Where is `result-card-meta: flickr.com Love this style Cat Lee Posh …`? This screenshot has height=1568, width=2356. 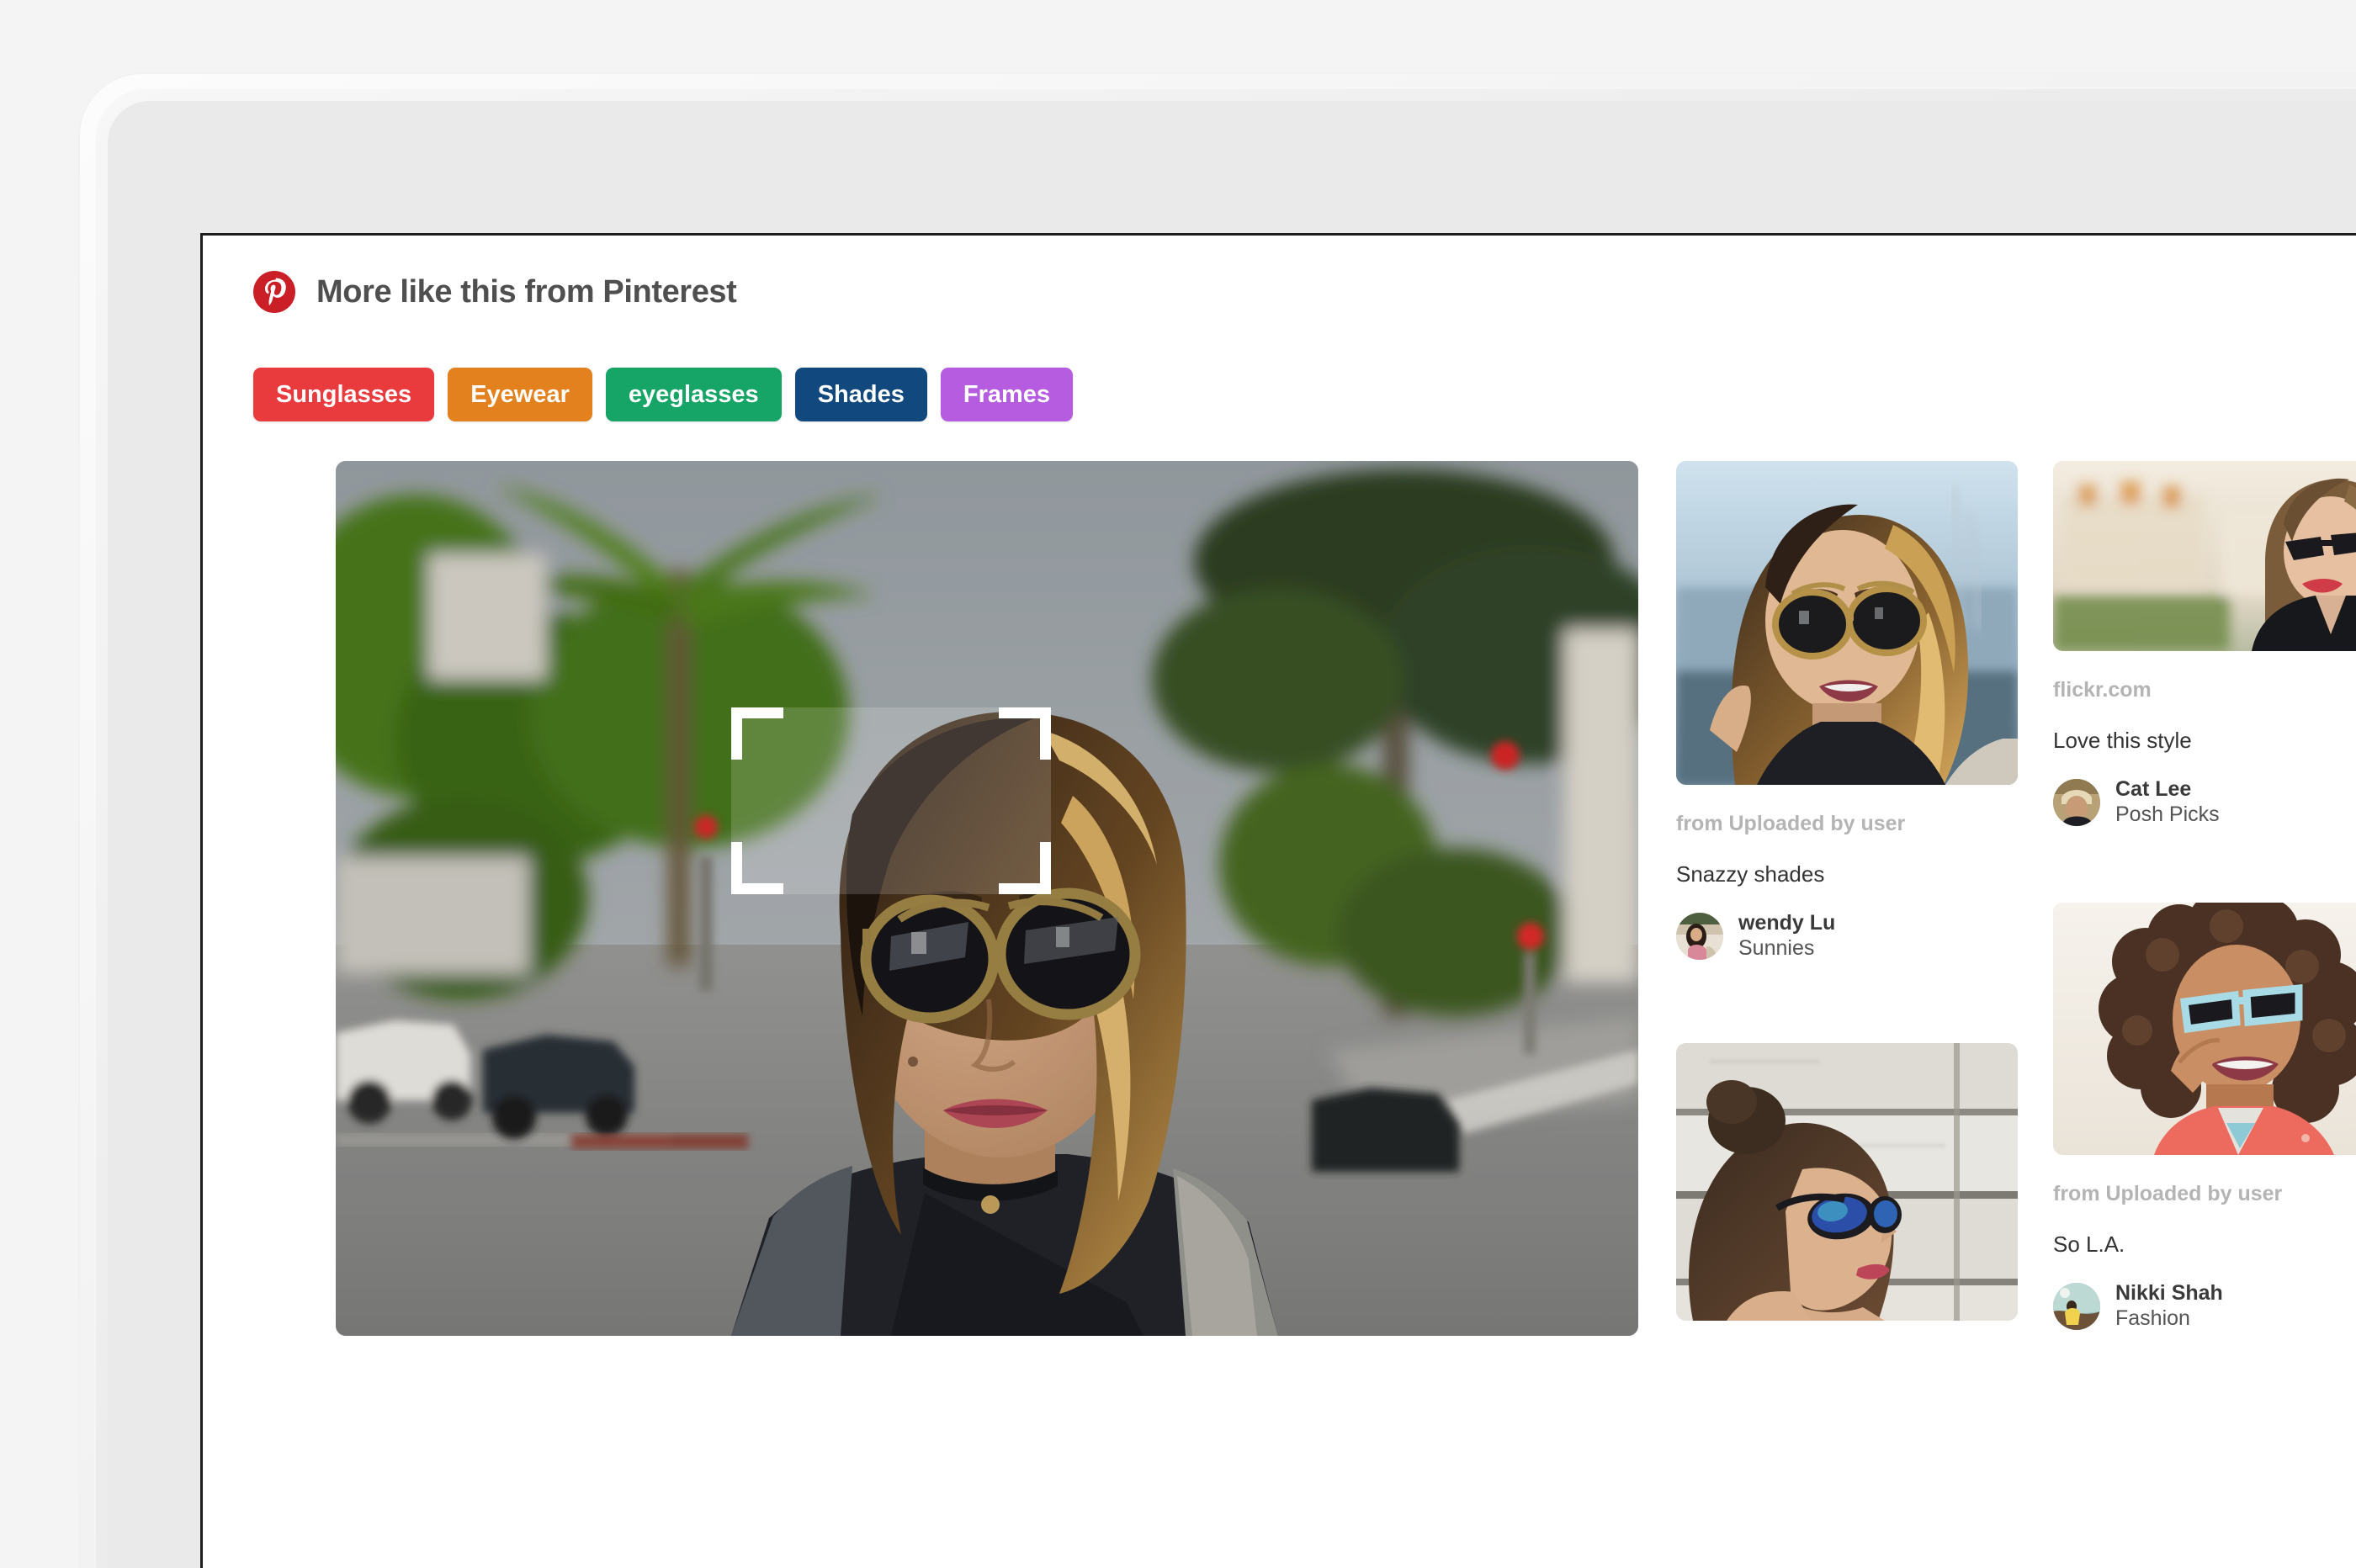 result-card-meta: flickr.com Love this style Cat Lee Posh … is located at coordinates (2204, 752).